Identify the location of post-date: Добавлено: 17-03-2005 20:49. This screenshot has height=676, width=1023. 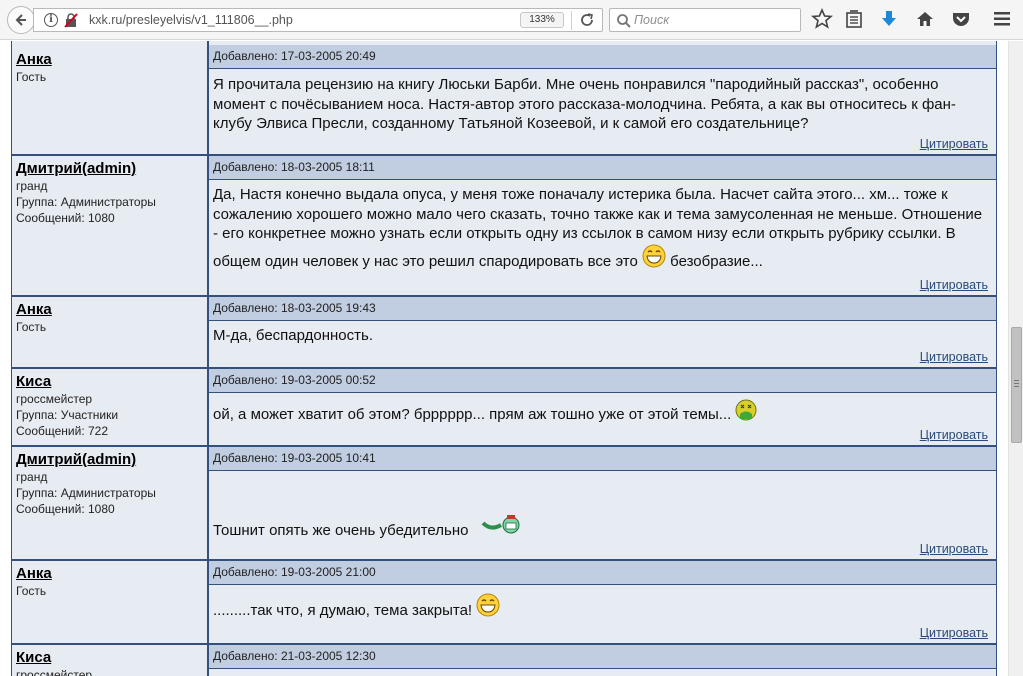
(602, 57).